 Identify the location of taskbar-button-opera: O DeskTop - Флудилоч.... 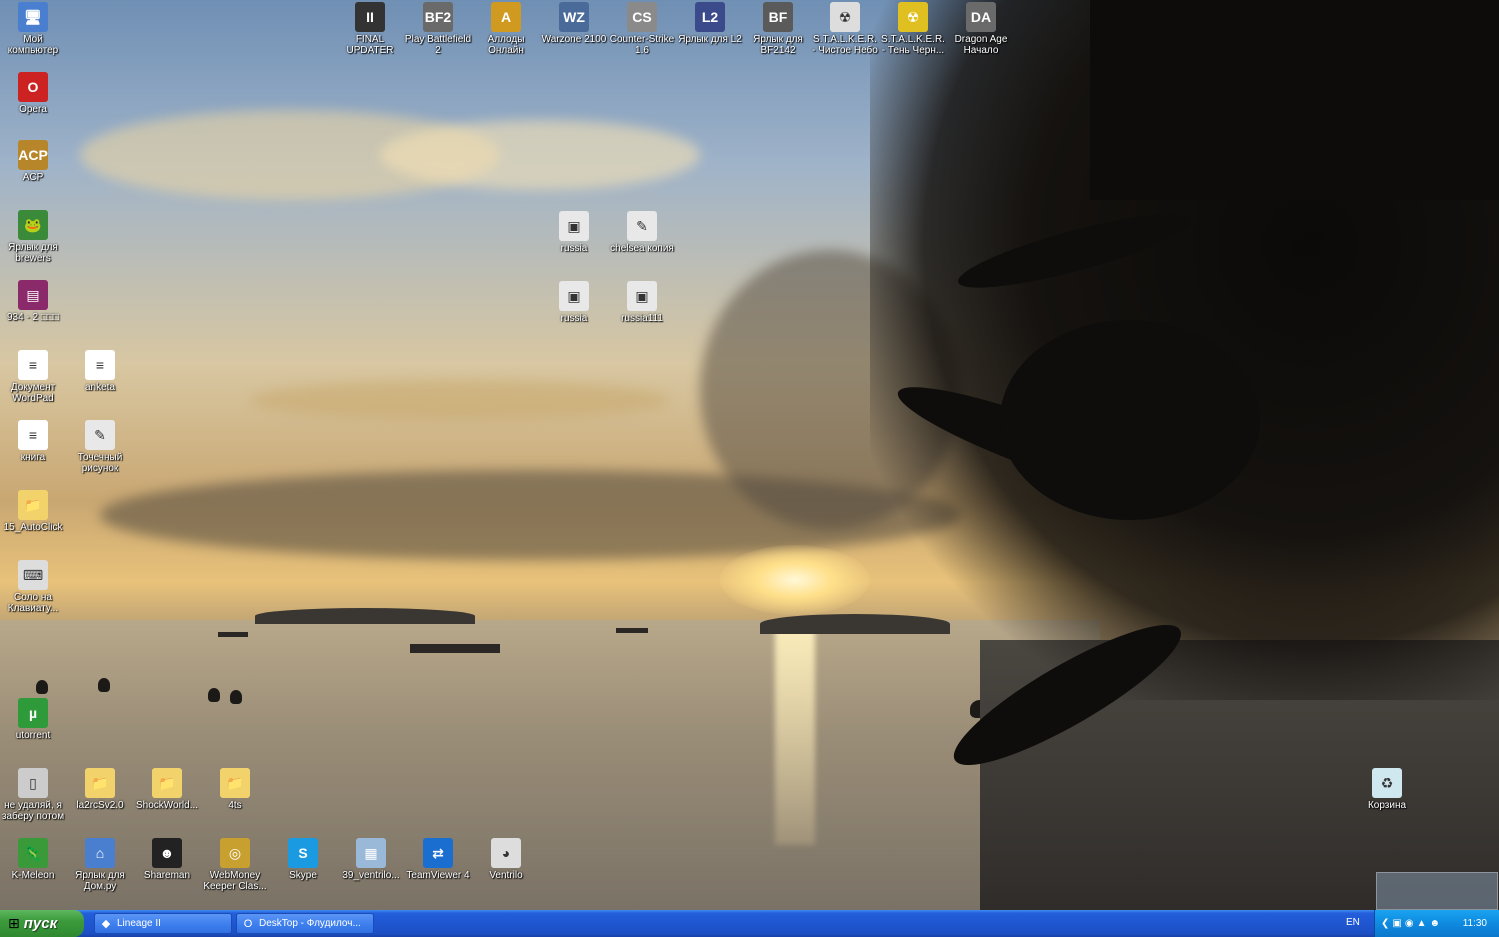
(305, 923).